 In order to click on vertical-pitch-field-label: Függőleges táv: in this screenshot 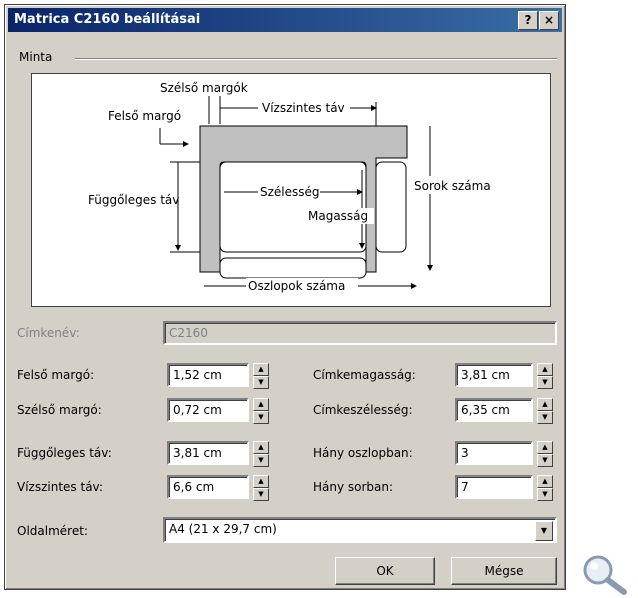, I will do `click(64, 453)`.